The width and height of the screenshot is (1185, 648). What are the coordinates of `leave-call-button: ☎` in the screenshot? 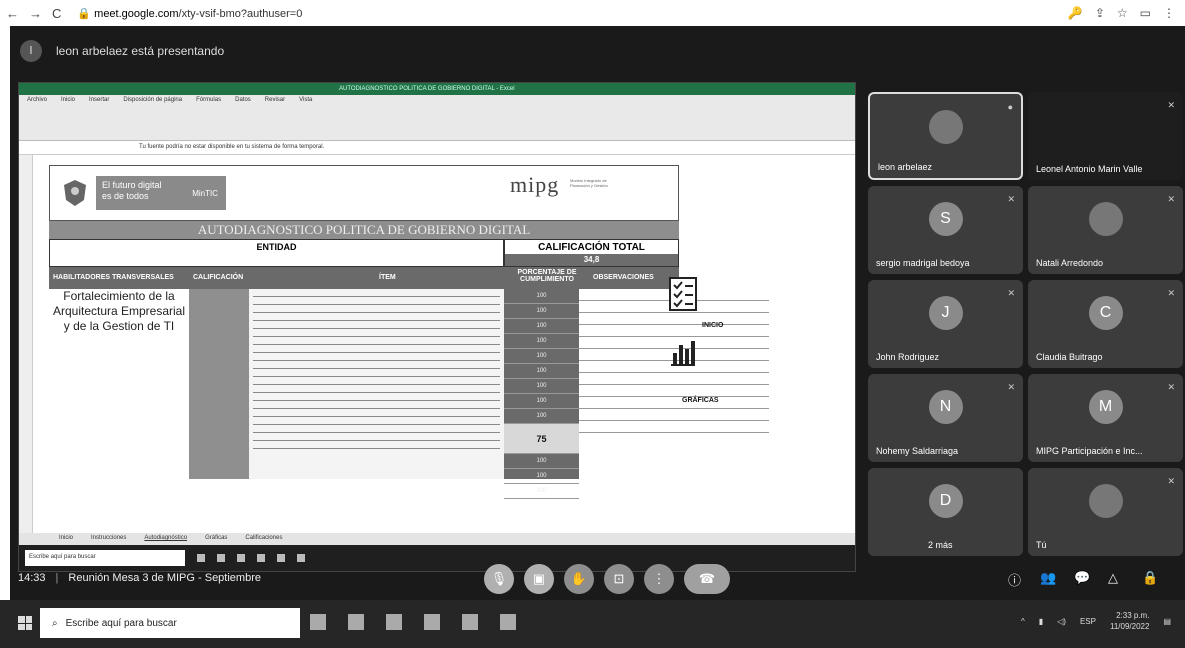 It's located at (707, 579).